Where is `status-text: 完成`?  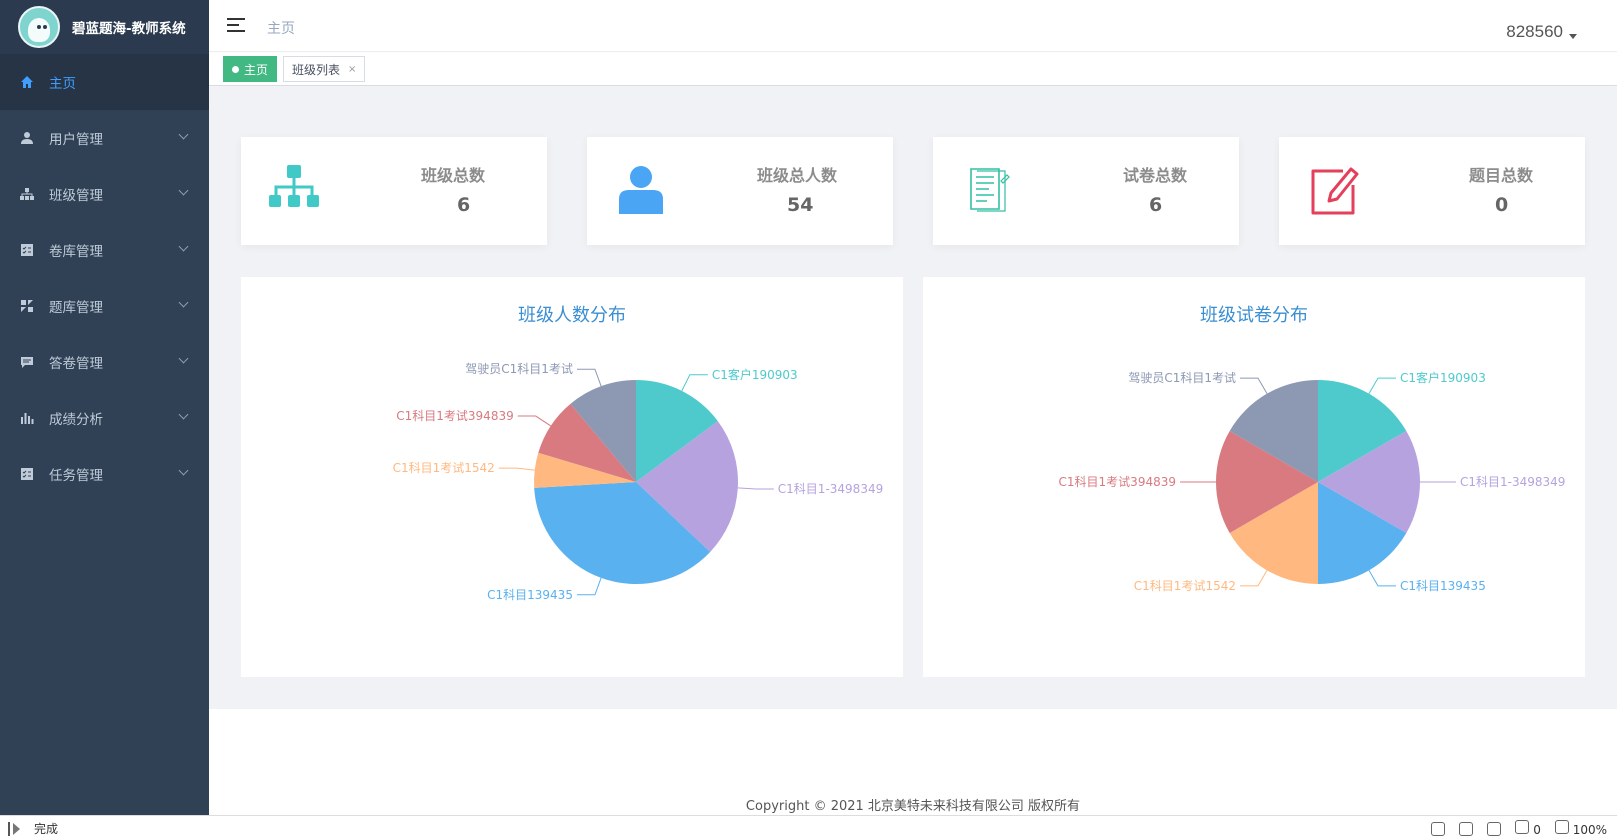
status-text: 完成 is located at coordinates (46, 829).